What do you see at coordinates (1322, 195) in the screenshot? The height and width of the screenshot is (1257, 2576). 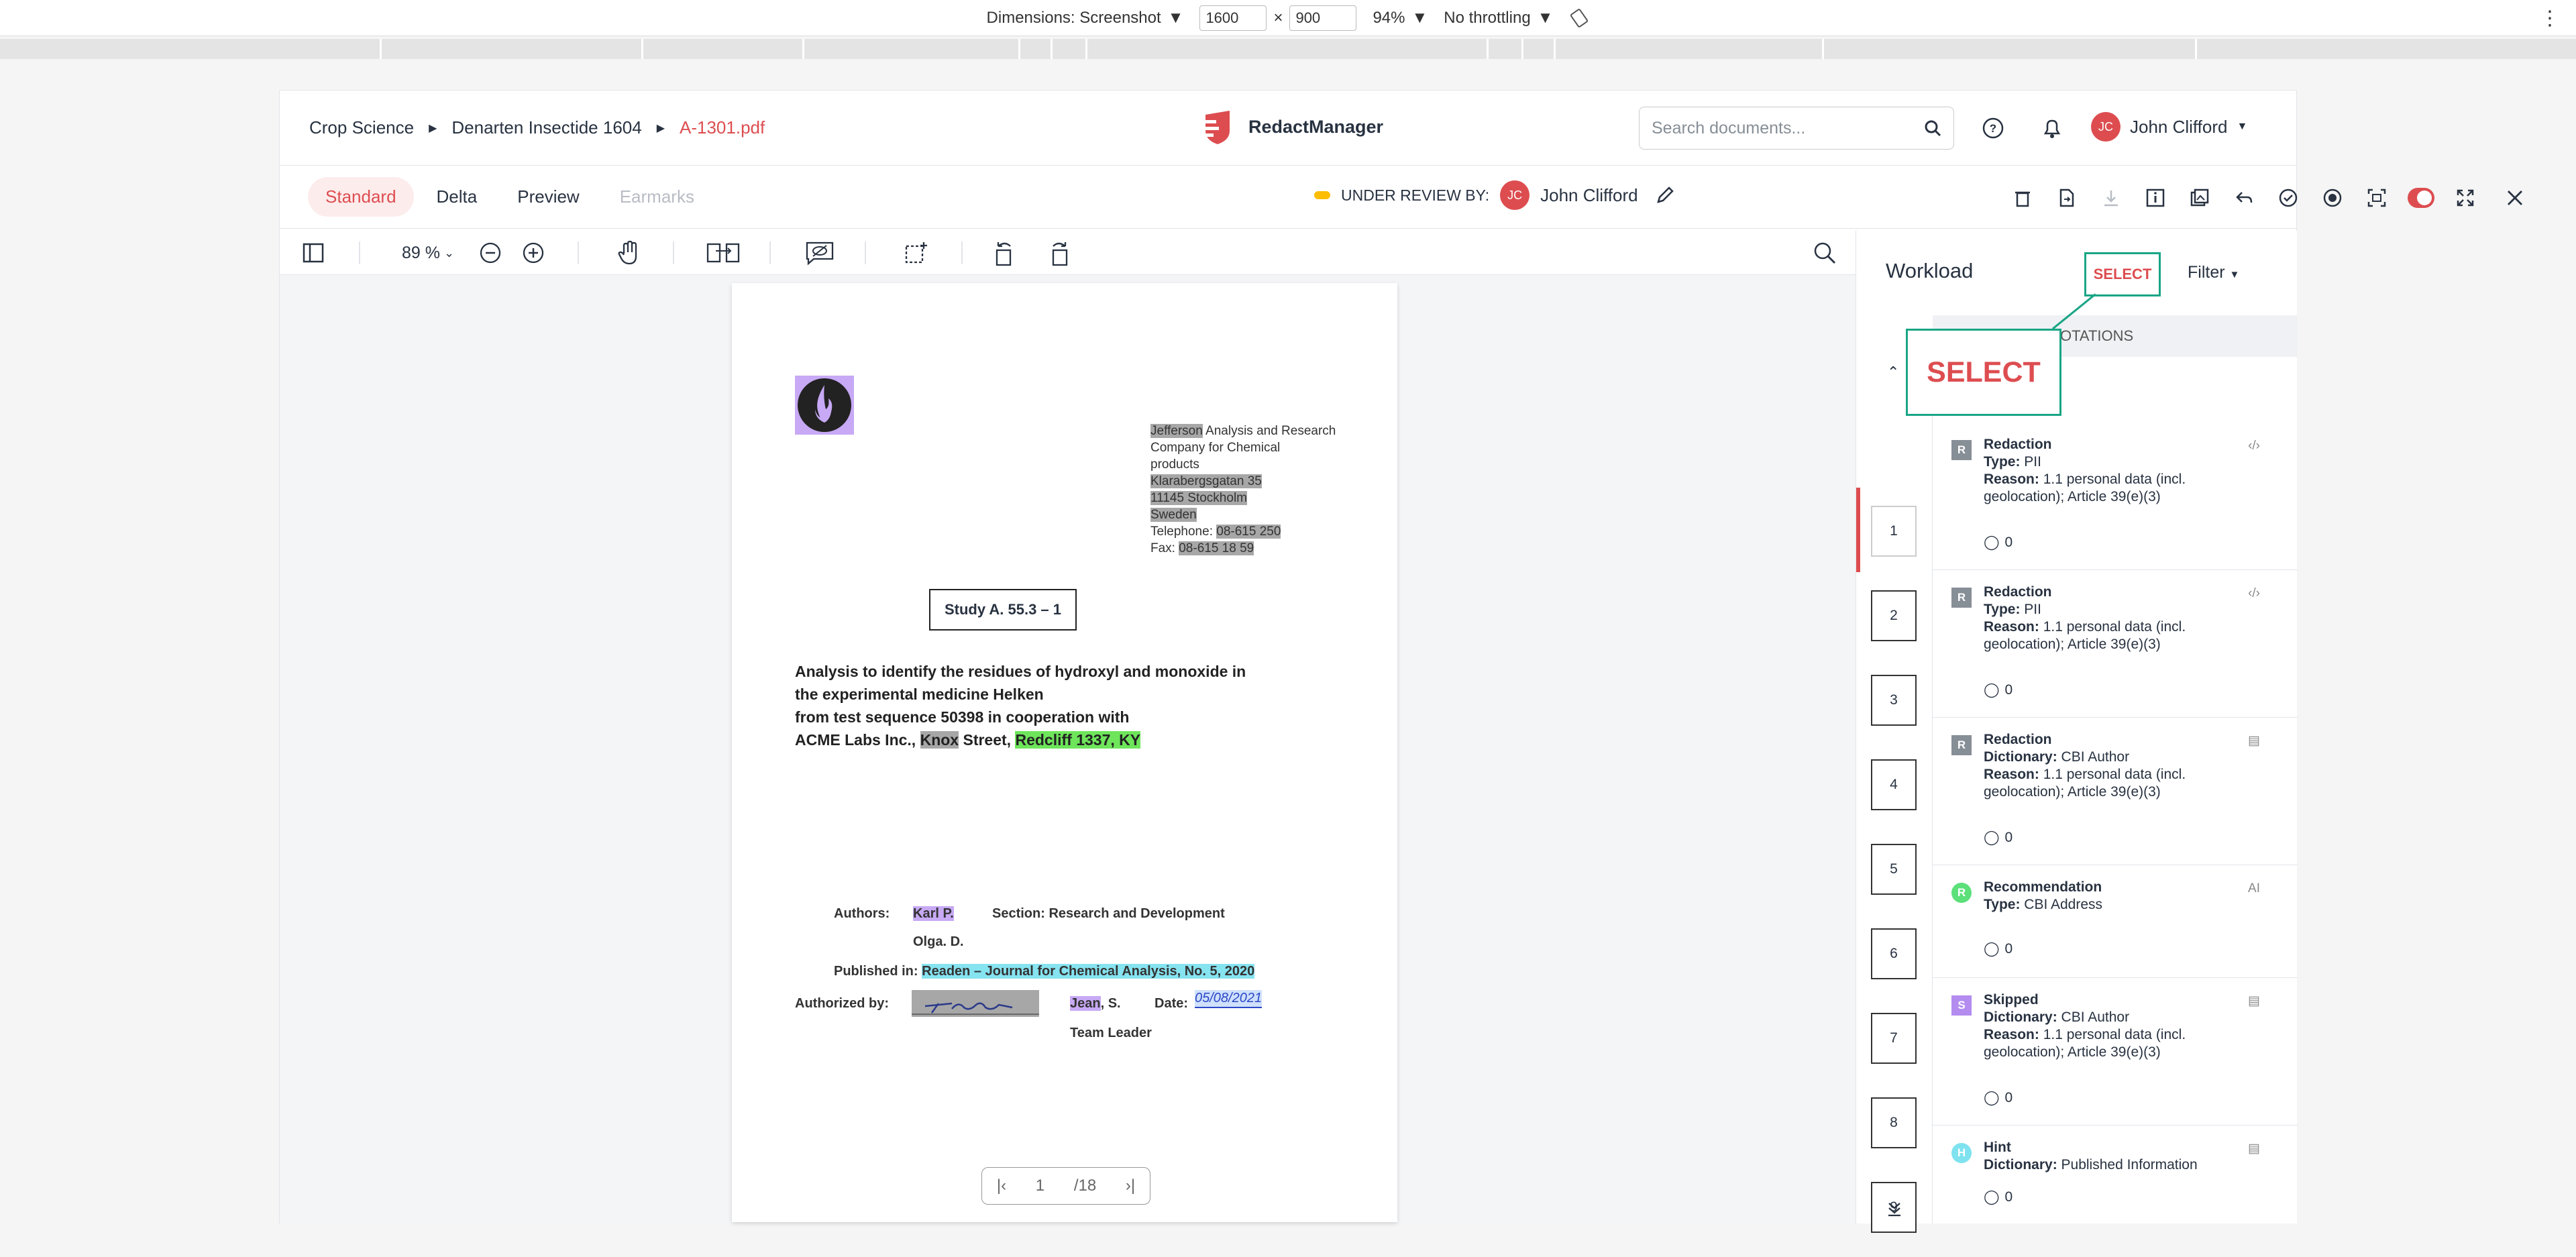 I see `status-badge` at bounding box center [1322, 195].